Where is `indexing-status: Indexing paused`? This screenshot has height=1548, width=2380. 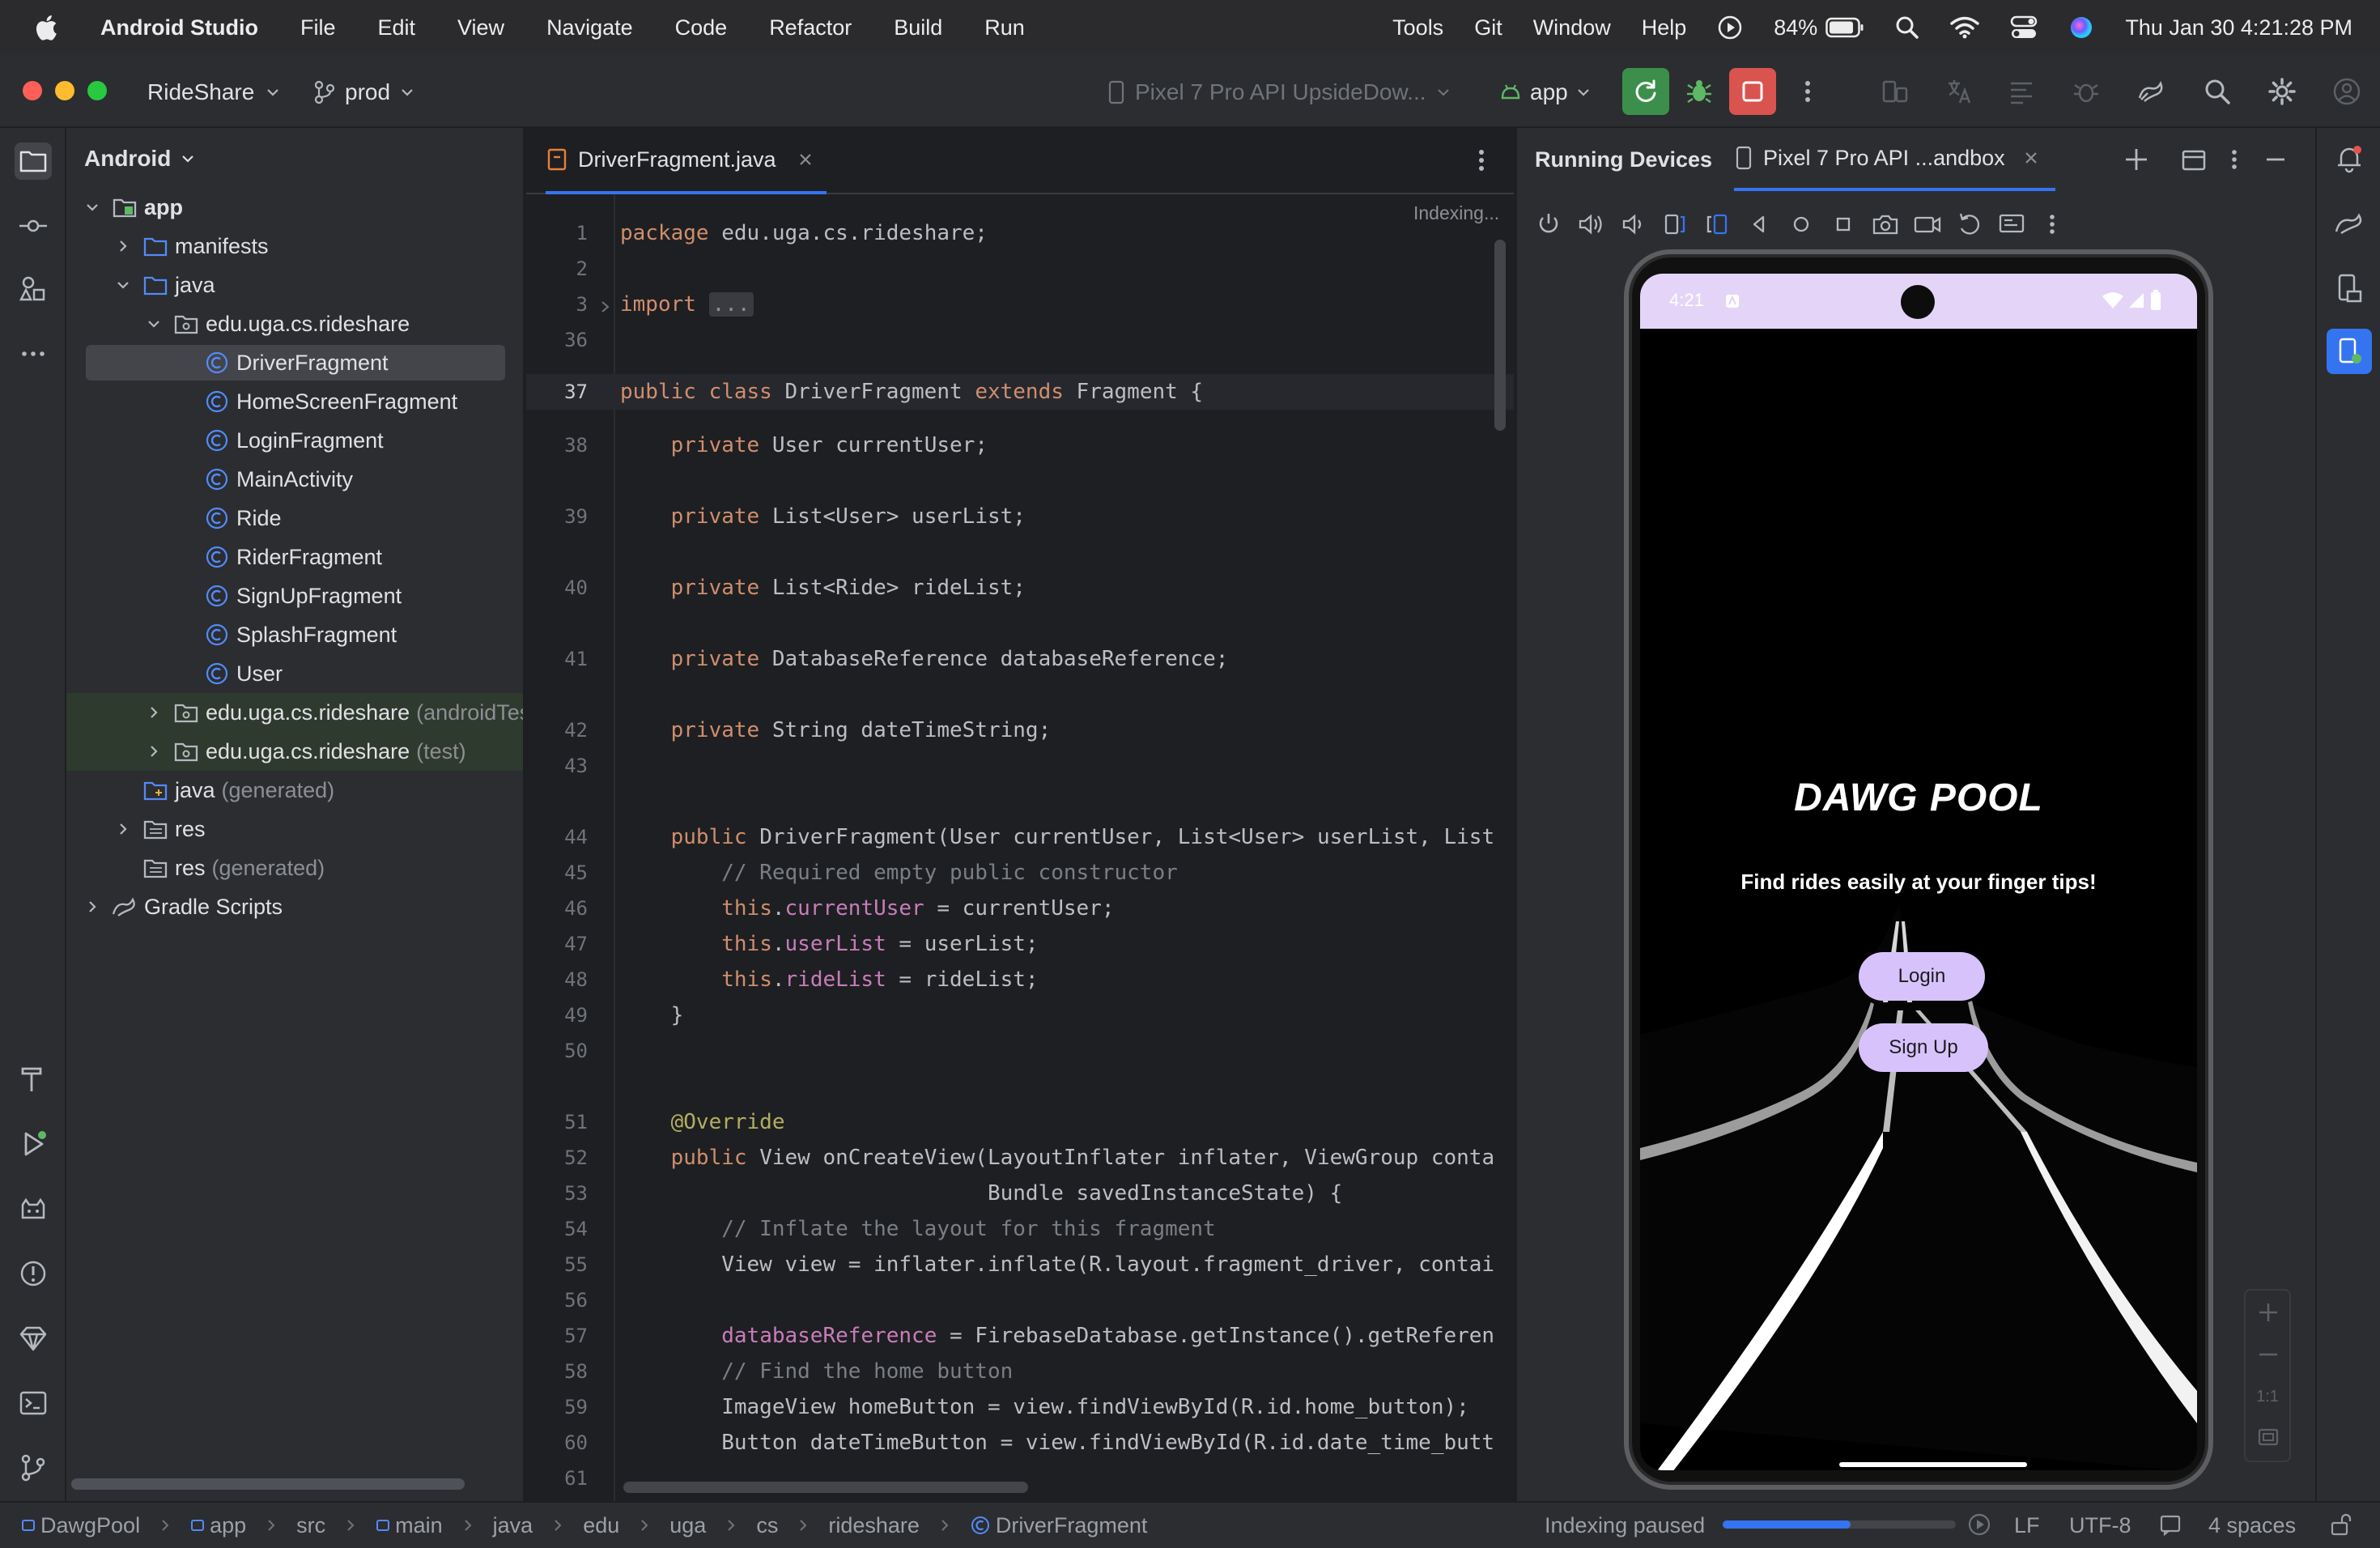 indexing-status: Indexing paused is located at coordinates (1625, 1526).